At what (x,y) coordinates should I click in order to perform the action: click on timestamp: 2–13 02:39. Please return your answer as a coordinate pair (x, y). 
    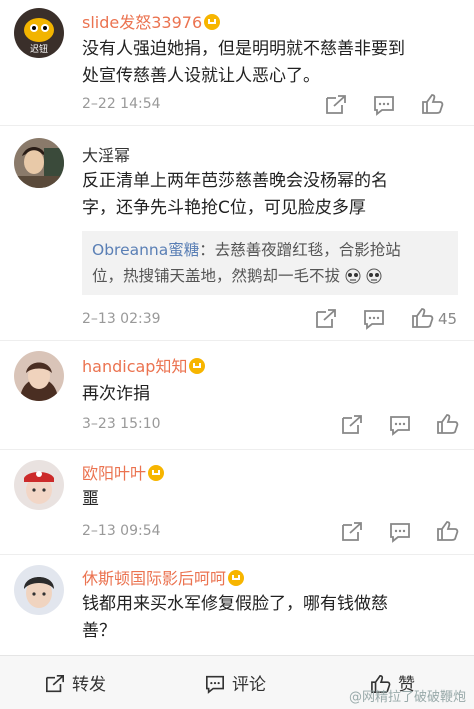
    Looking at the image, I should click on (121, 319).